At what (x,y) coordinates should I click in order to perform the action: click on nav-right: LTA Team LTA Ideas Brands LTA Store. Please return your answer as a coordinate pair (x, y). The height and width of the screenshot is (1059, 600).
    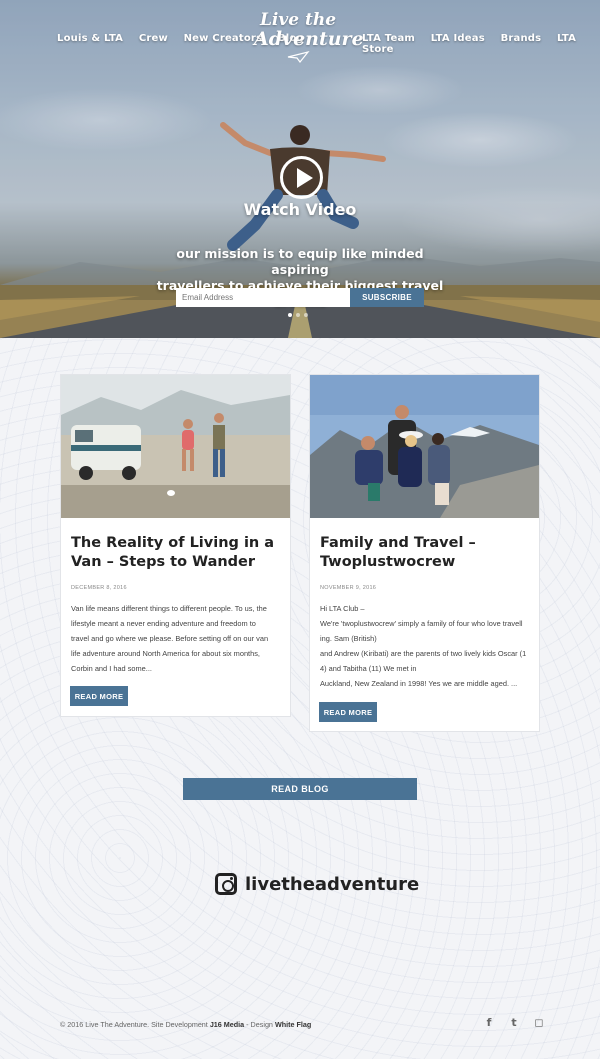
    Looking at the image, I should click on (481, 44).